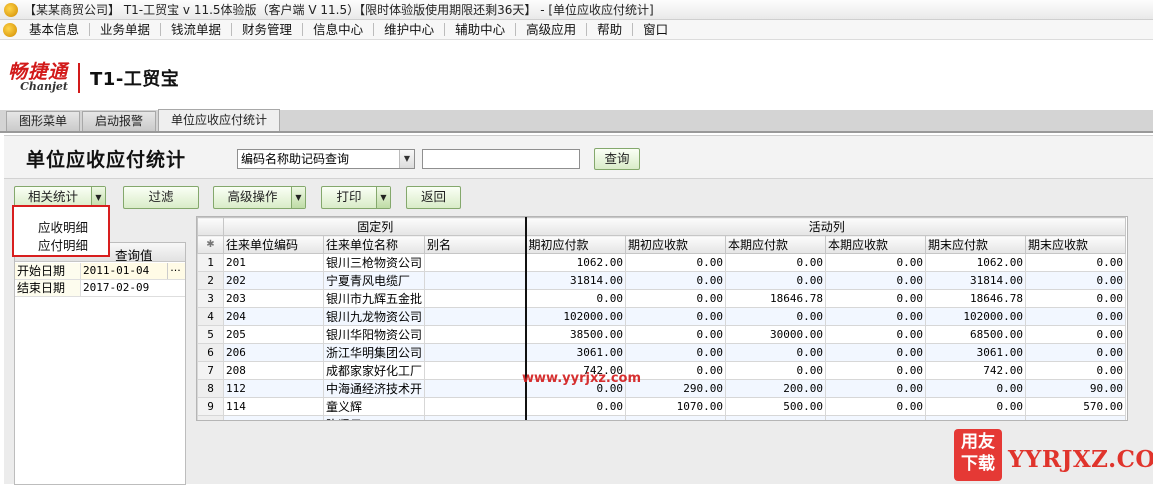 The width and height of the screenshot is (1153, 485). I want to click on back-button: 返回, so click(433, 197).